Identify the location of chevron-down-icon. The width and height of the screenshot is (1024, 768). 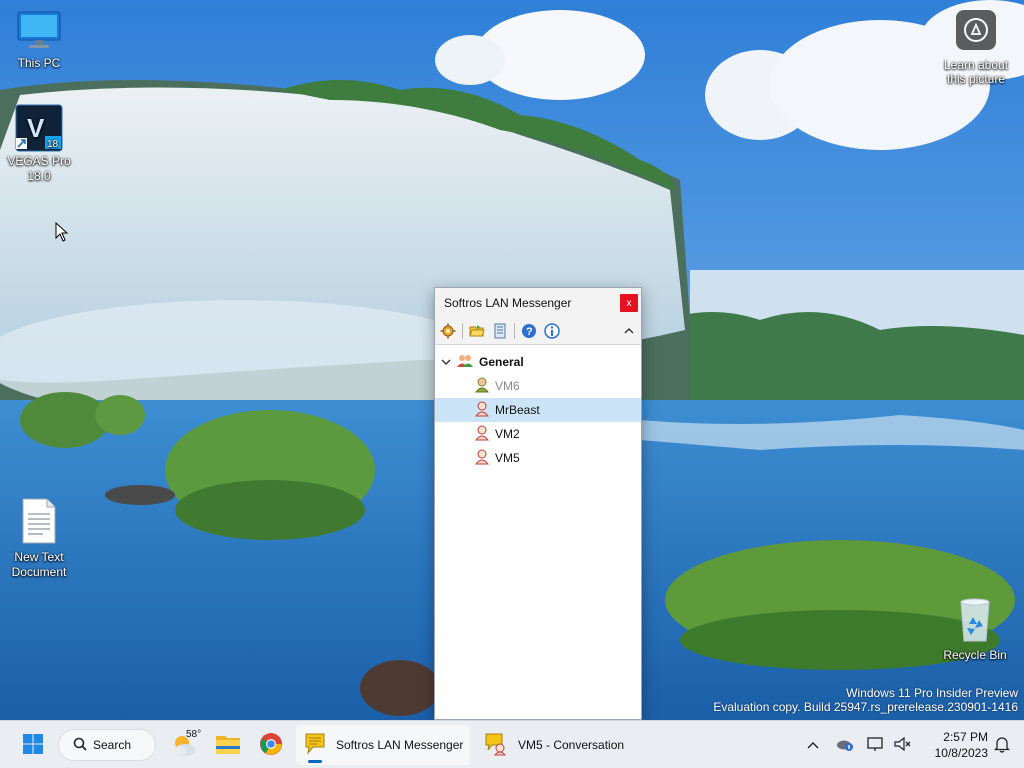
(446, 362).